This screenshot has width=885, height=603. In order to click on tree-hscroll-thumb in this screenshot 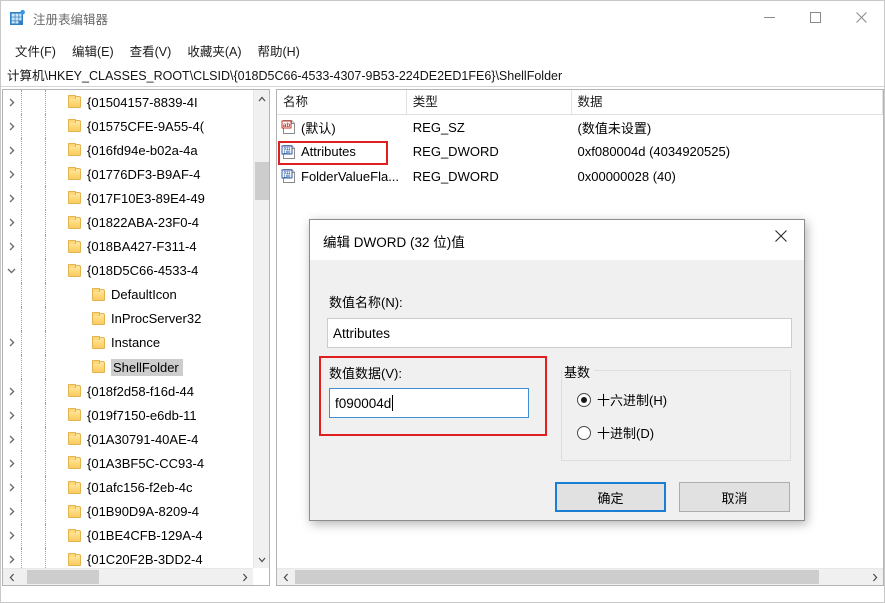, I will do `click(63, 577)`.